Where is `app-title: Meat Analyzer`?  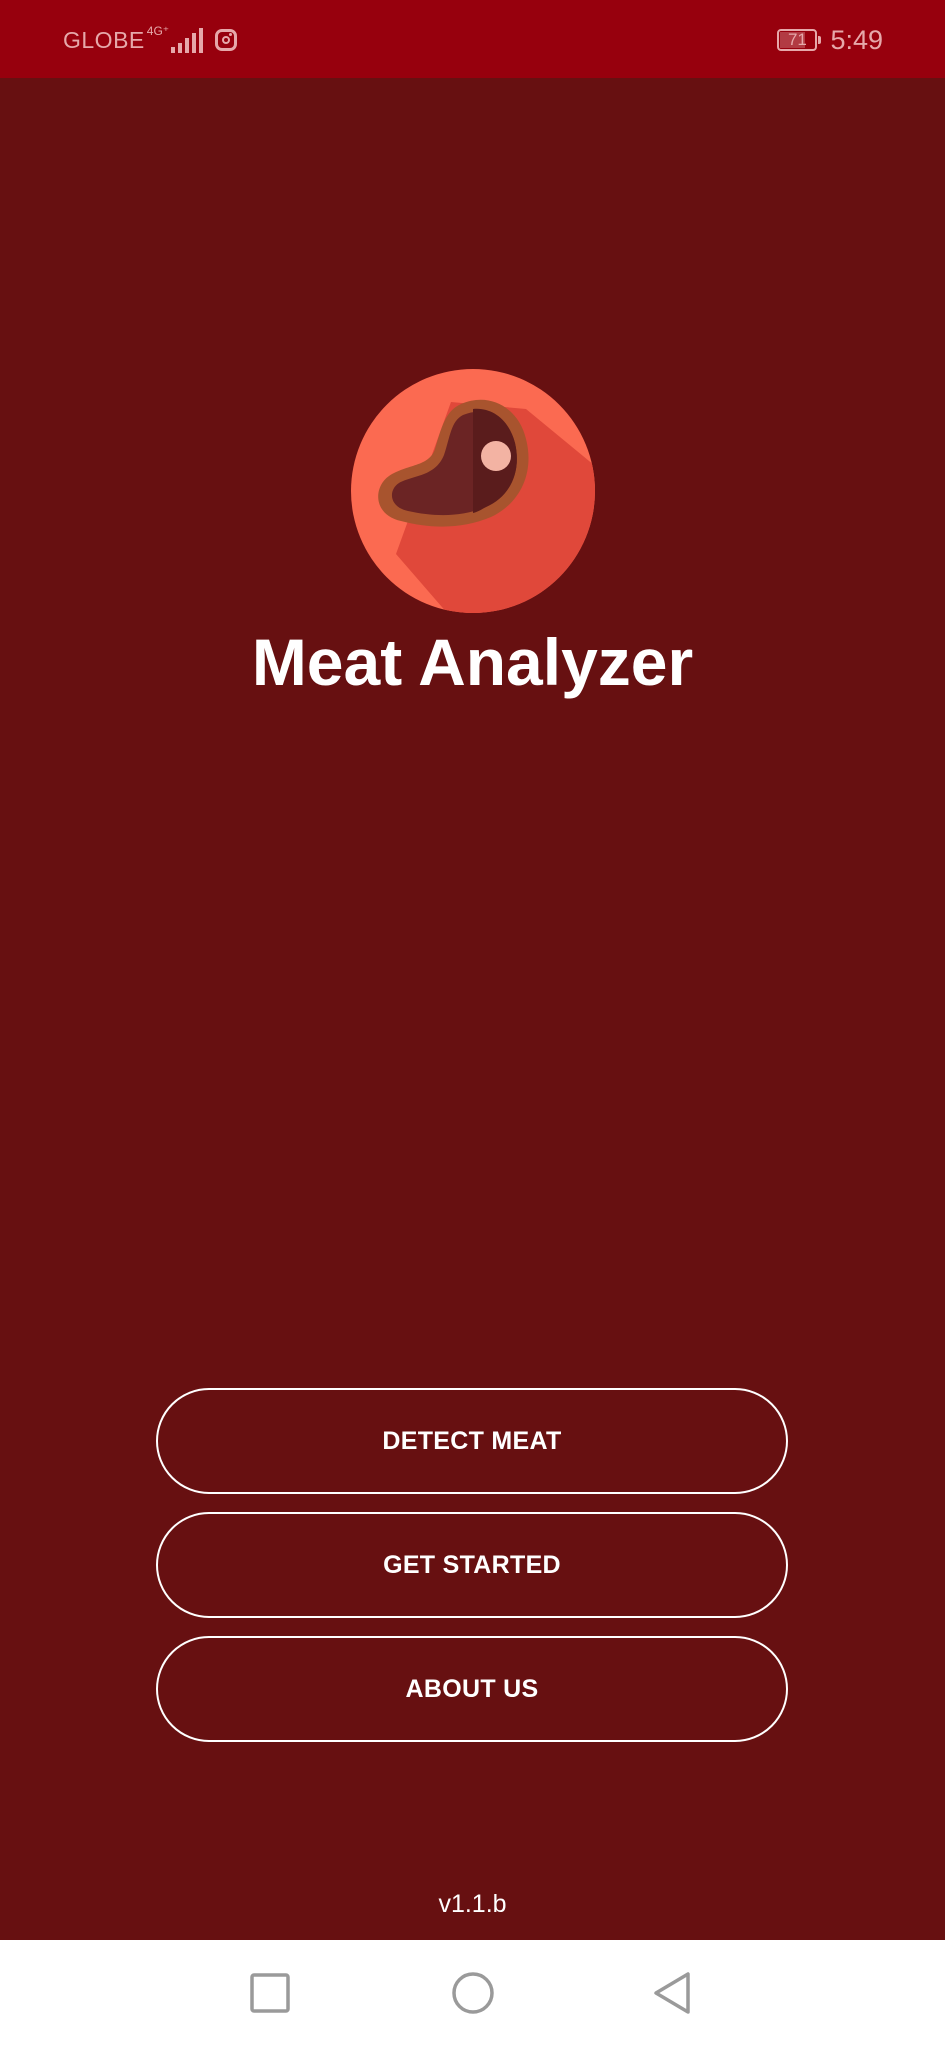 app-title: Meat Analyzer is located at coordinates (472, 662).